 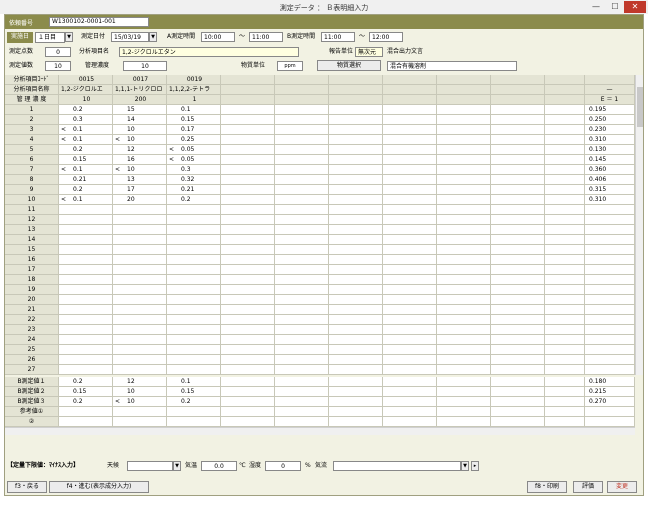 I want to click on table-cell: <0.05, so click(x=194, y=160).